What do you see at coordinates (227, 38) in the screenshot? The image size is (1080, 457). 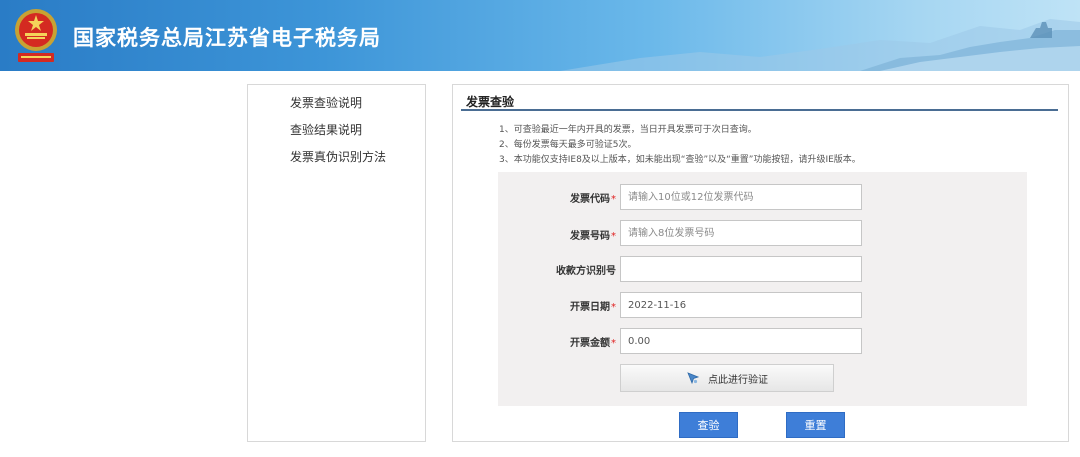 I see `site-title: 国家税务总局江苏省电子税务局` at bounding box center [227, 38].